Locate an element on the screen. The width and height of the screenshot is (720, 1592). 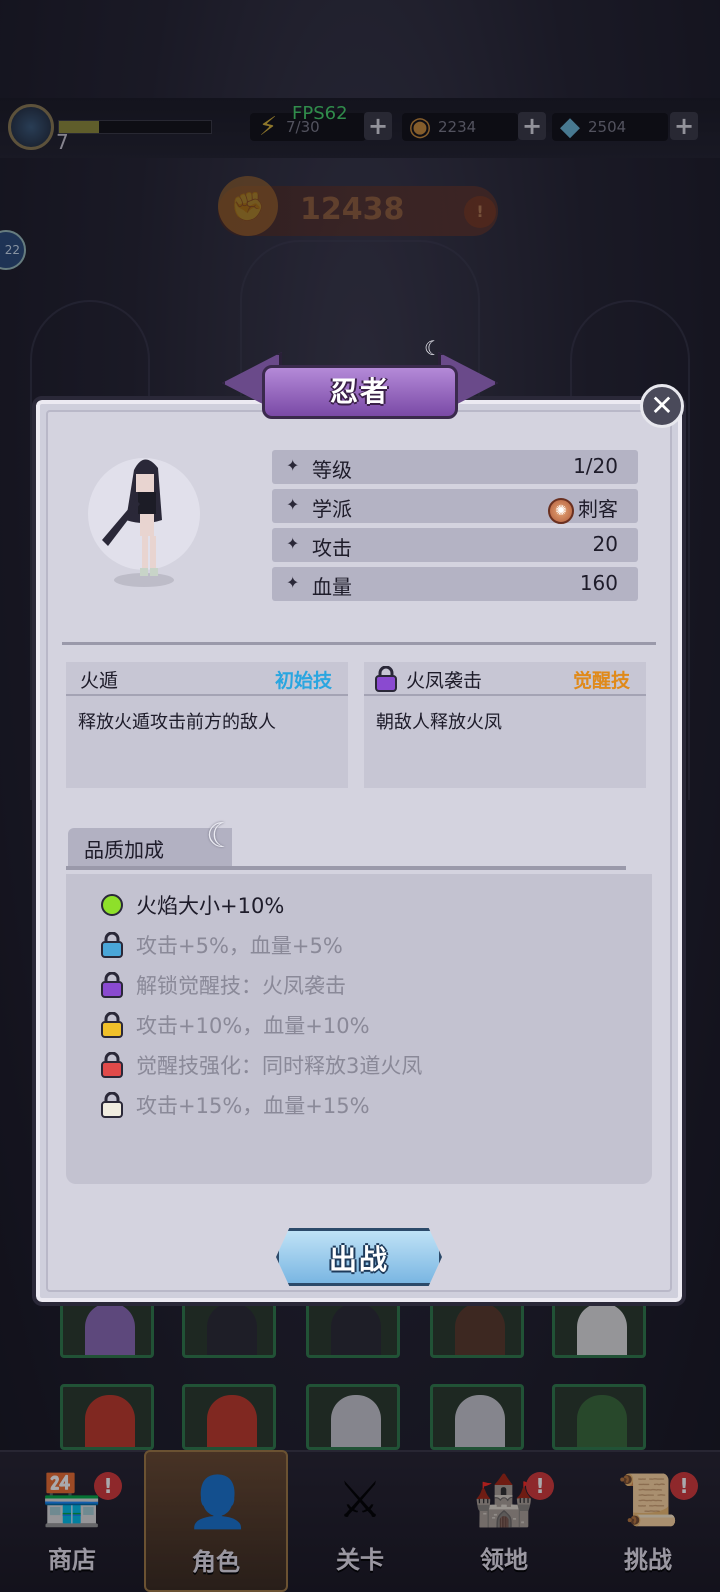
quality-bonus-text: 解锁觉醒技：火凤袭击 is located at coordinates (241, 986).